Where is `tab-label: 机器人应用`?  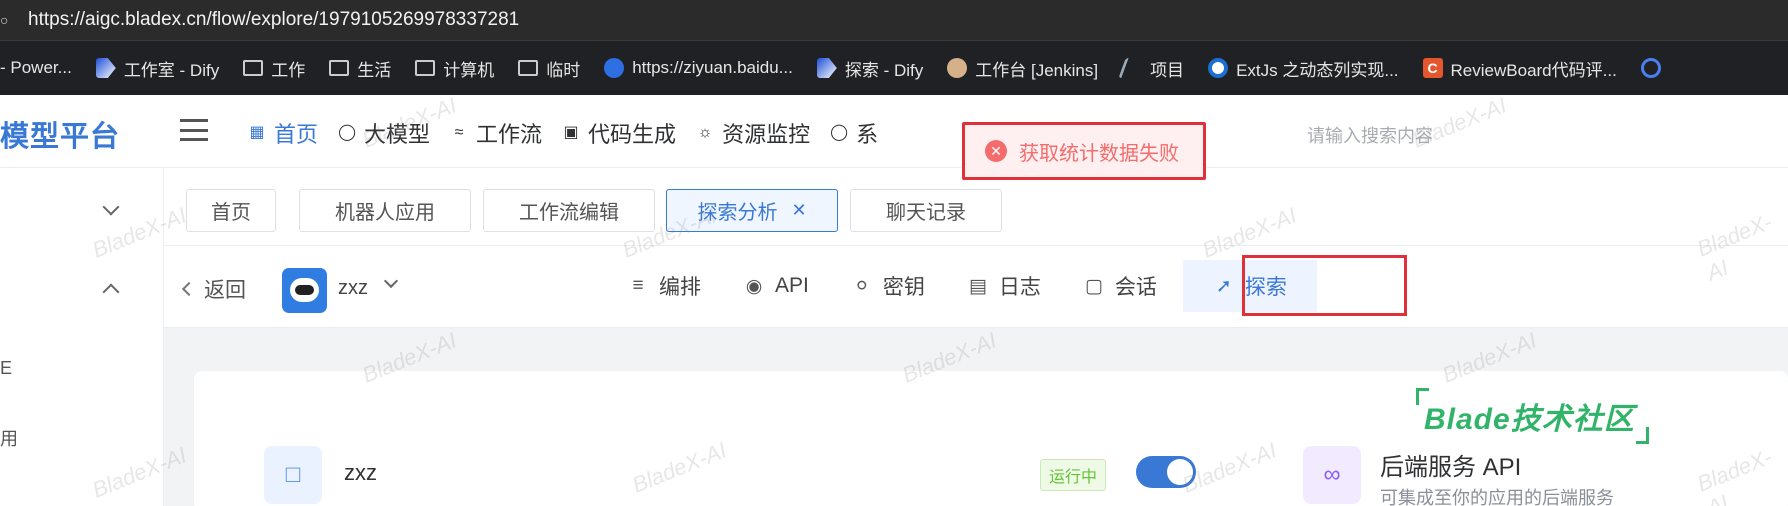 tab-label: 机器人应用 is located at coordinates (385, 213).